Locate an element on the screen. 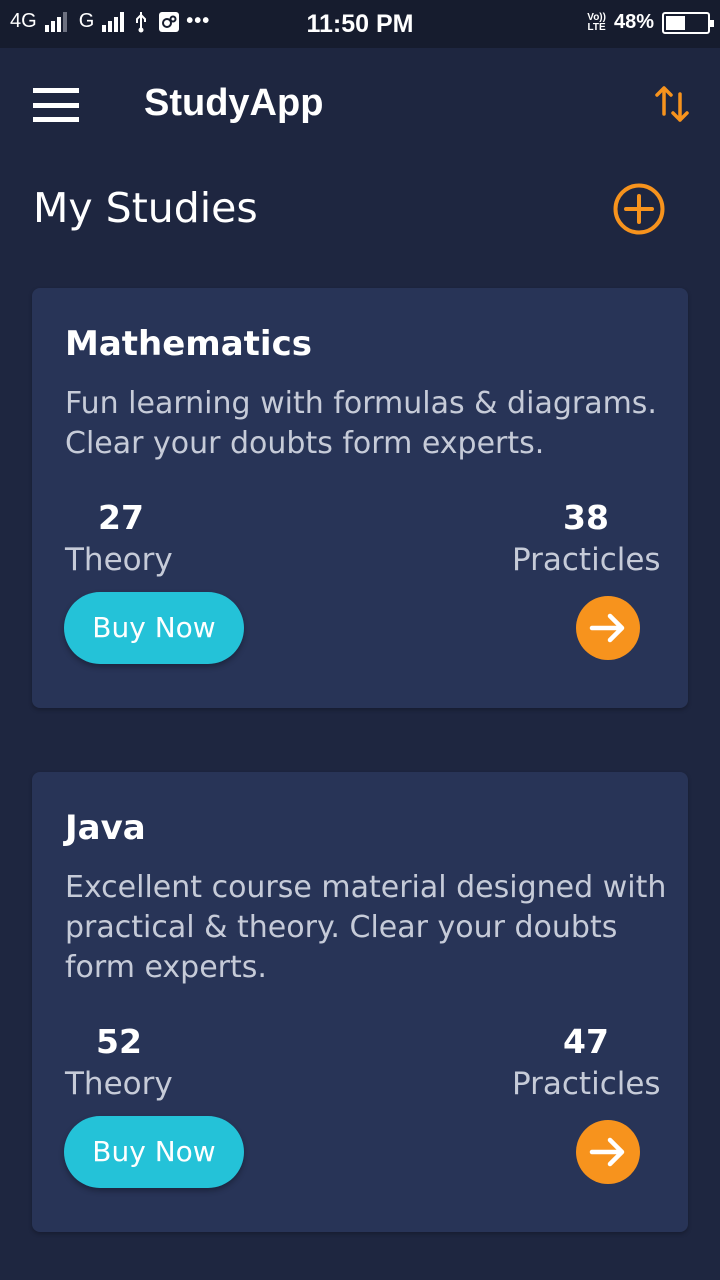 The image size is (720, 1280). add-circle-icon is located at coordinates (639, 209).